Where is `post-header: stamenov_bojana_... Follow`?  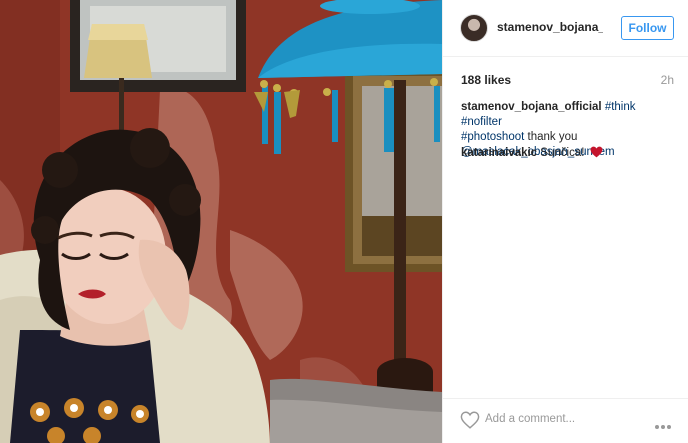 post-header: stamenov_bojana_... Follow is located at coordinates (565, 28).